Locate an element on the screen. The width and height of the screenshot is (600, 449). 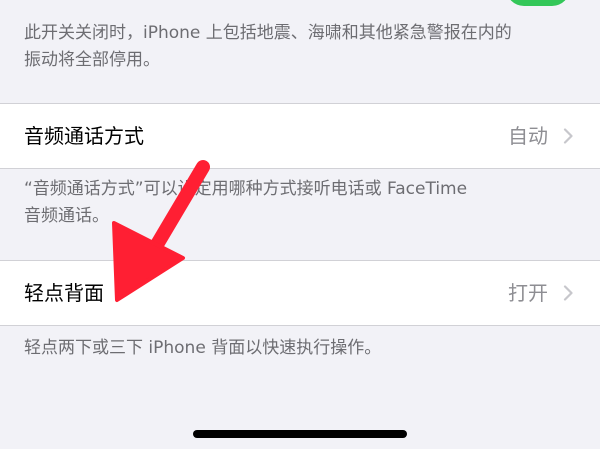
home-indicator is located at coordinates (300, 434).